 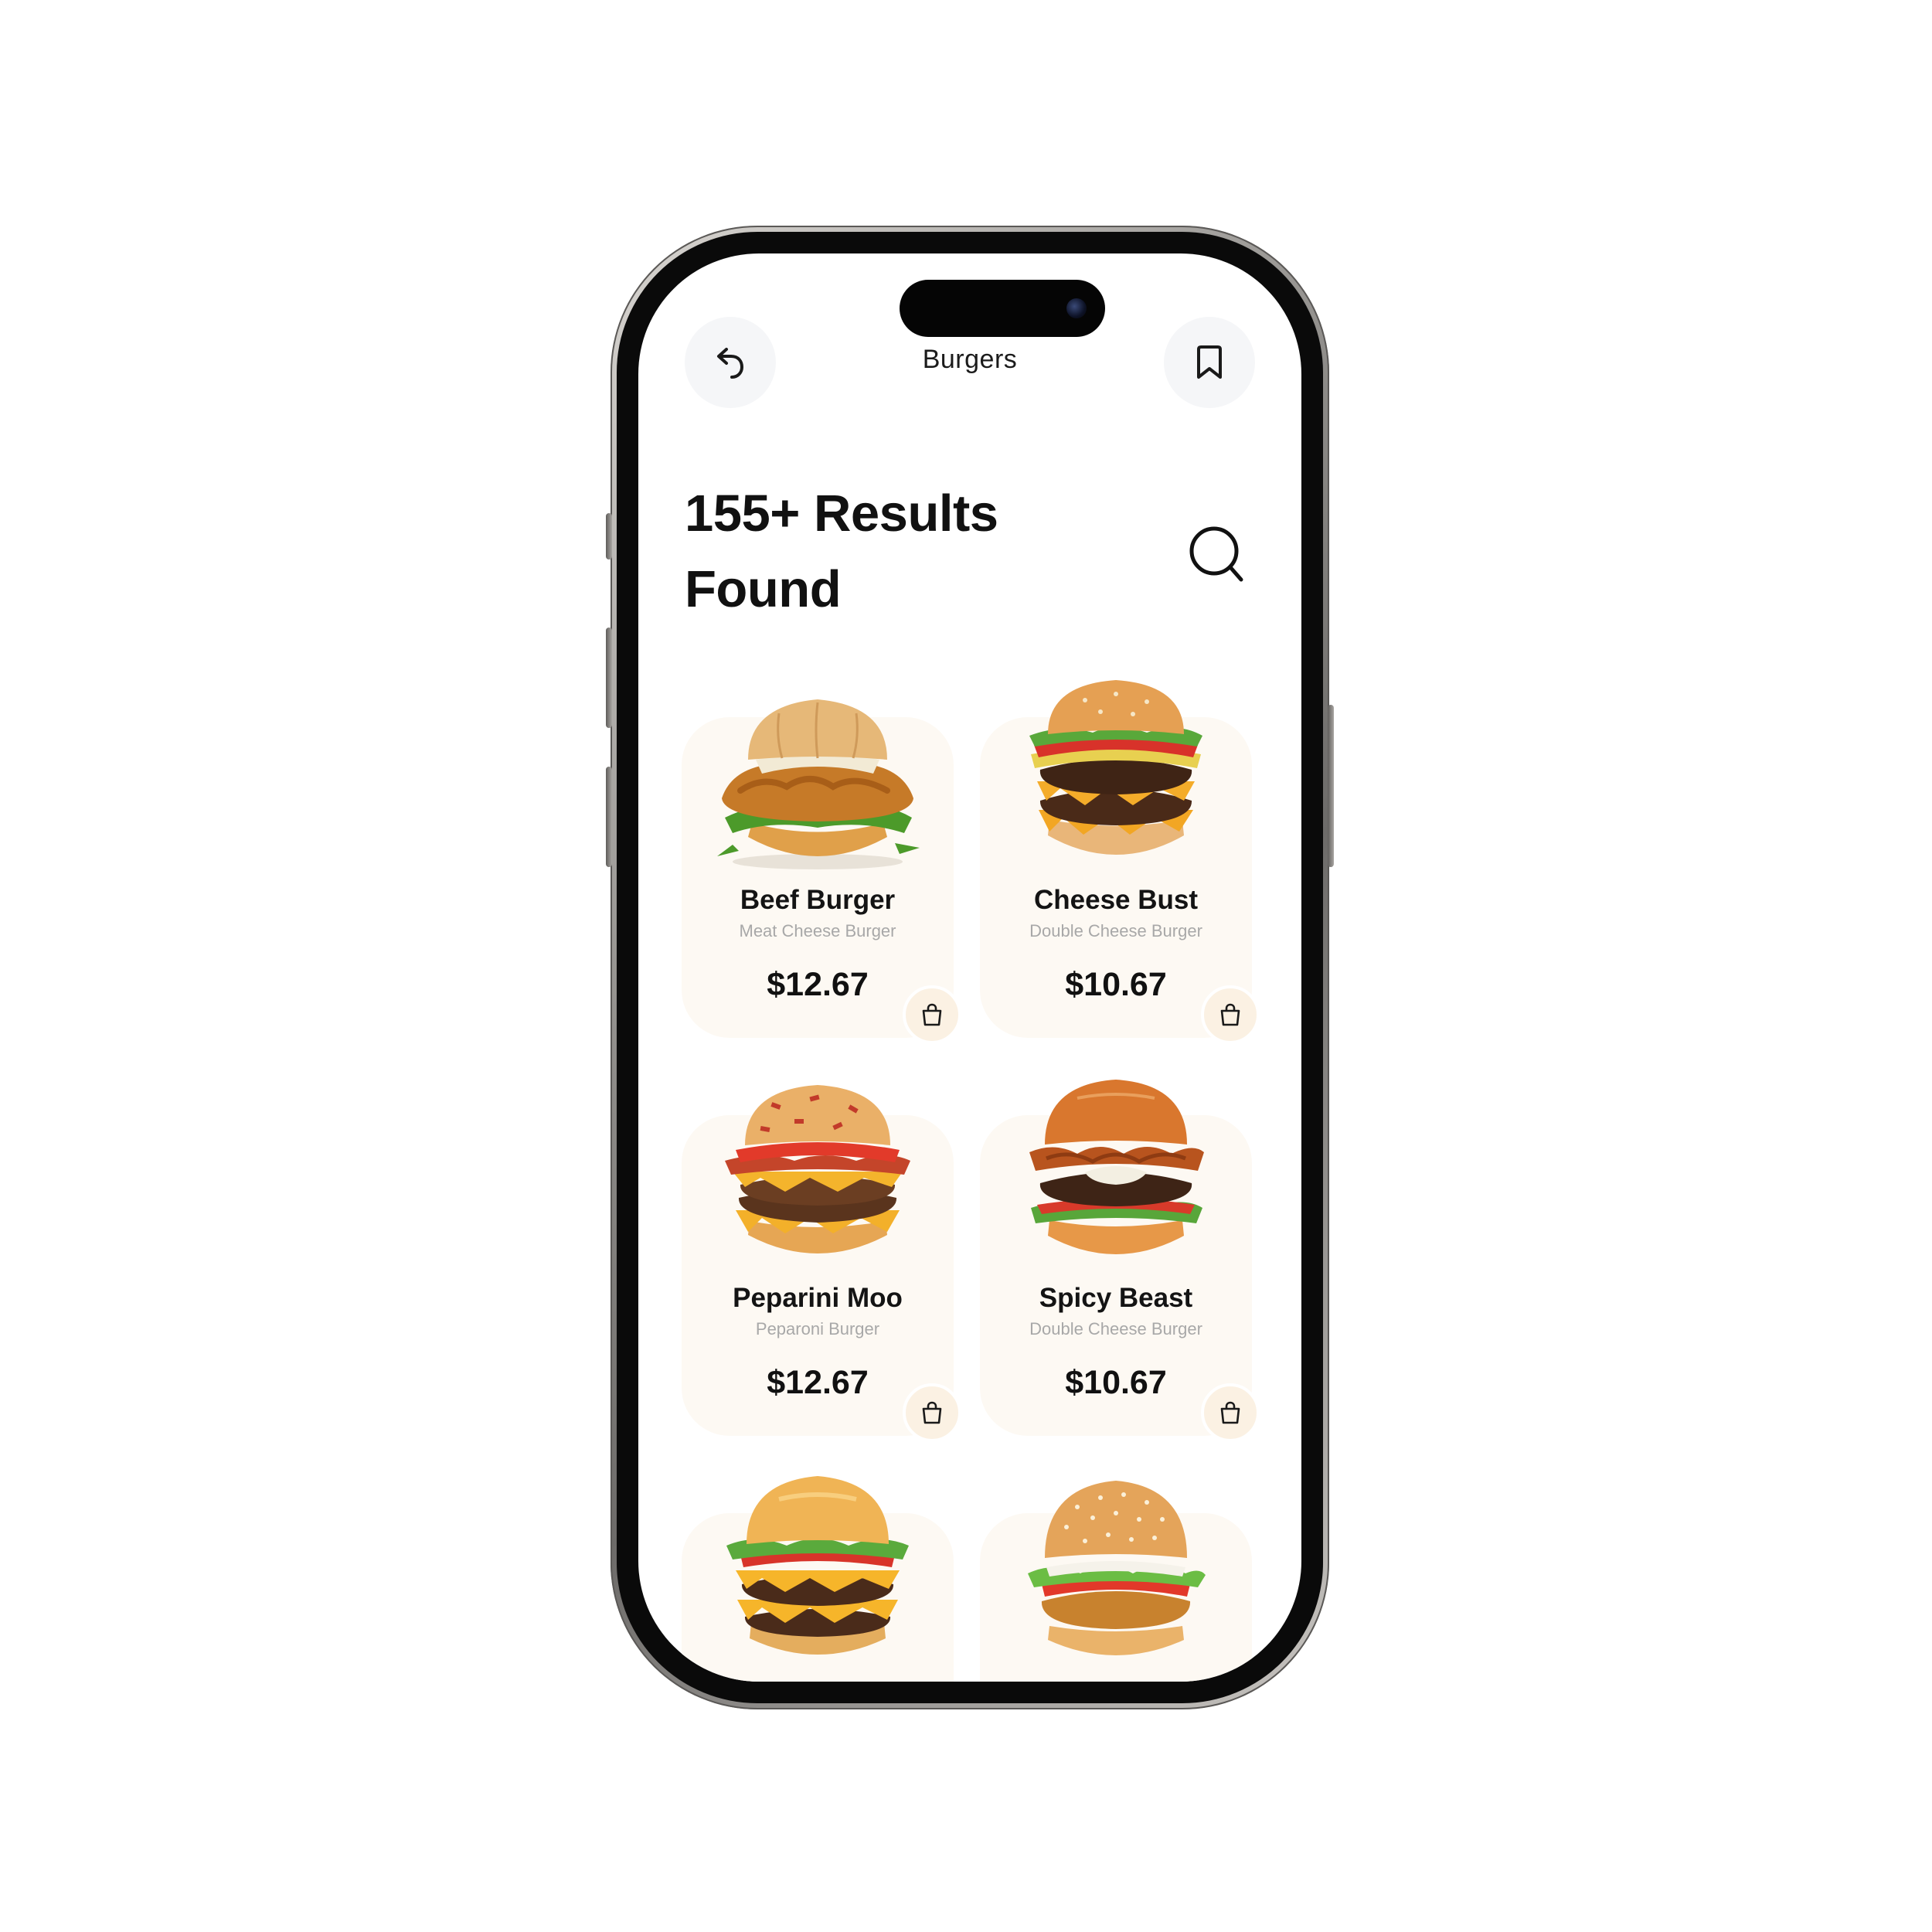 I want to click on product-name: Cheese Bust, so click(x=1116, y=900).